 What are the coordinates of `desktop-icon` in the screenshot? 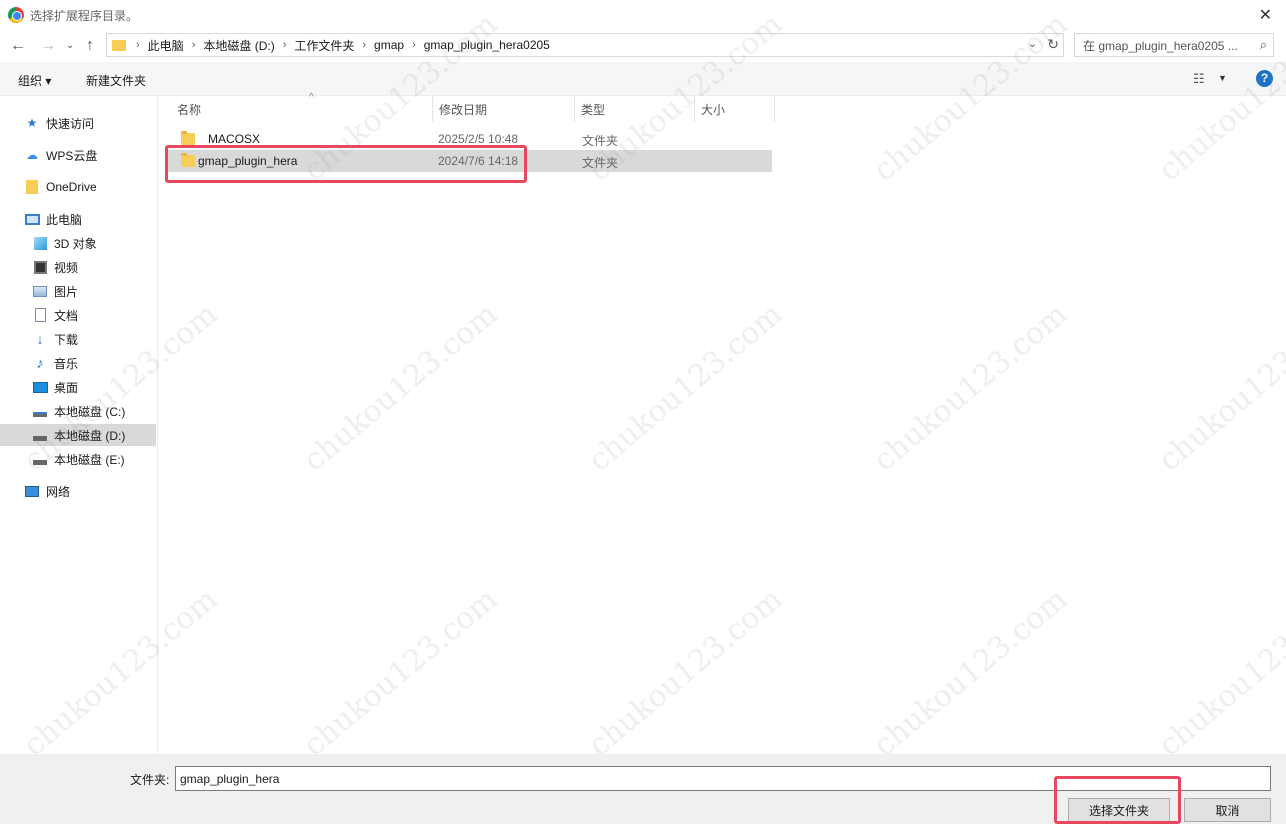 It's located at (40, 387).